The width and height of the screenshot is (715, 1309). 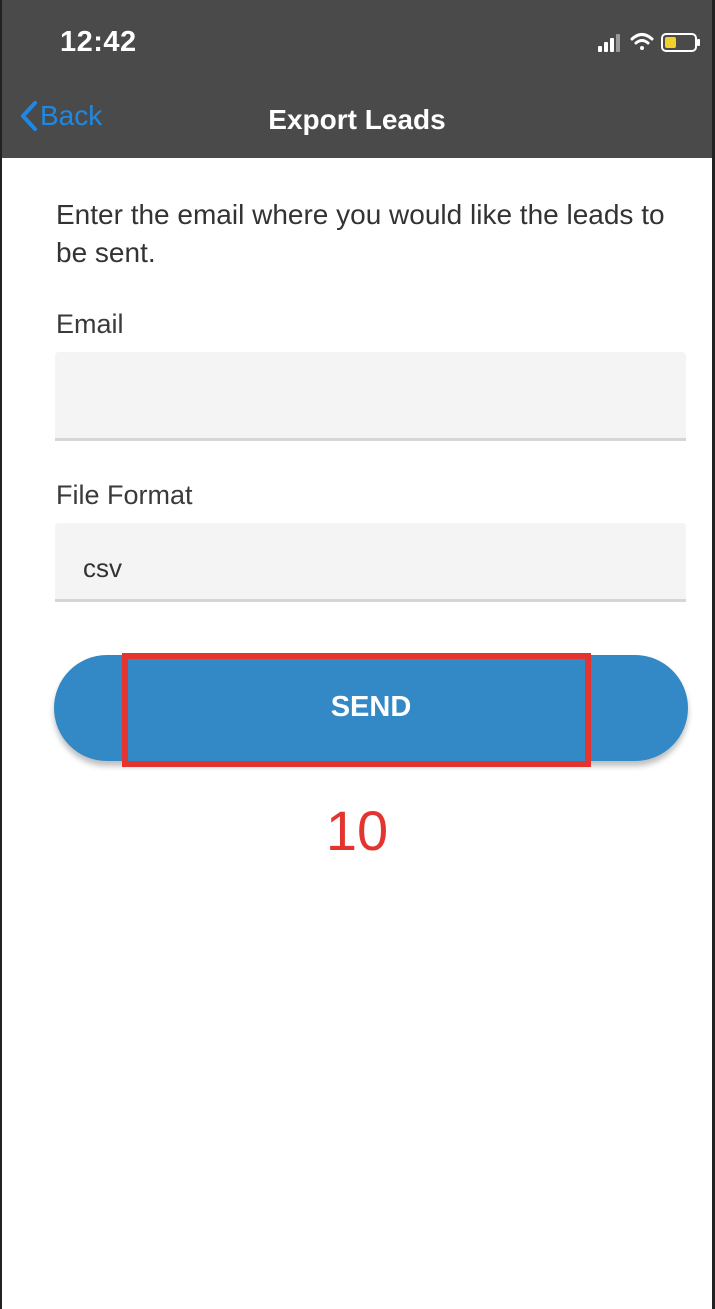 What do you see at coordinates (370, 562) in the screenshot?
I see `file-format-select: csv` at bounding box center [370, 562].